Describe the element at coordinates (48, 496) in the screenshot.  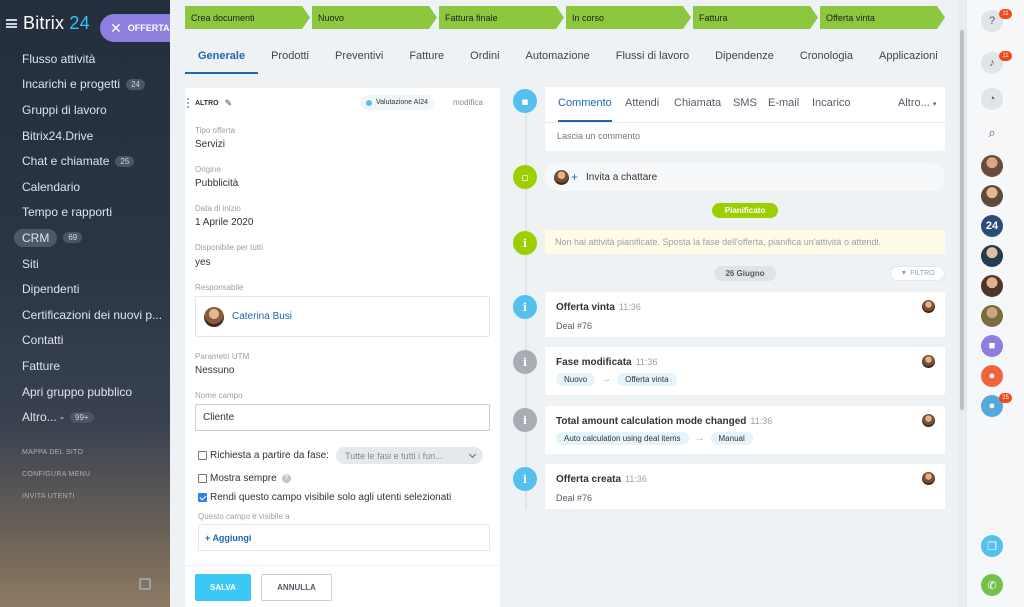
I see `invite-users-link: INVITA UTENTI` at that location.